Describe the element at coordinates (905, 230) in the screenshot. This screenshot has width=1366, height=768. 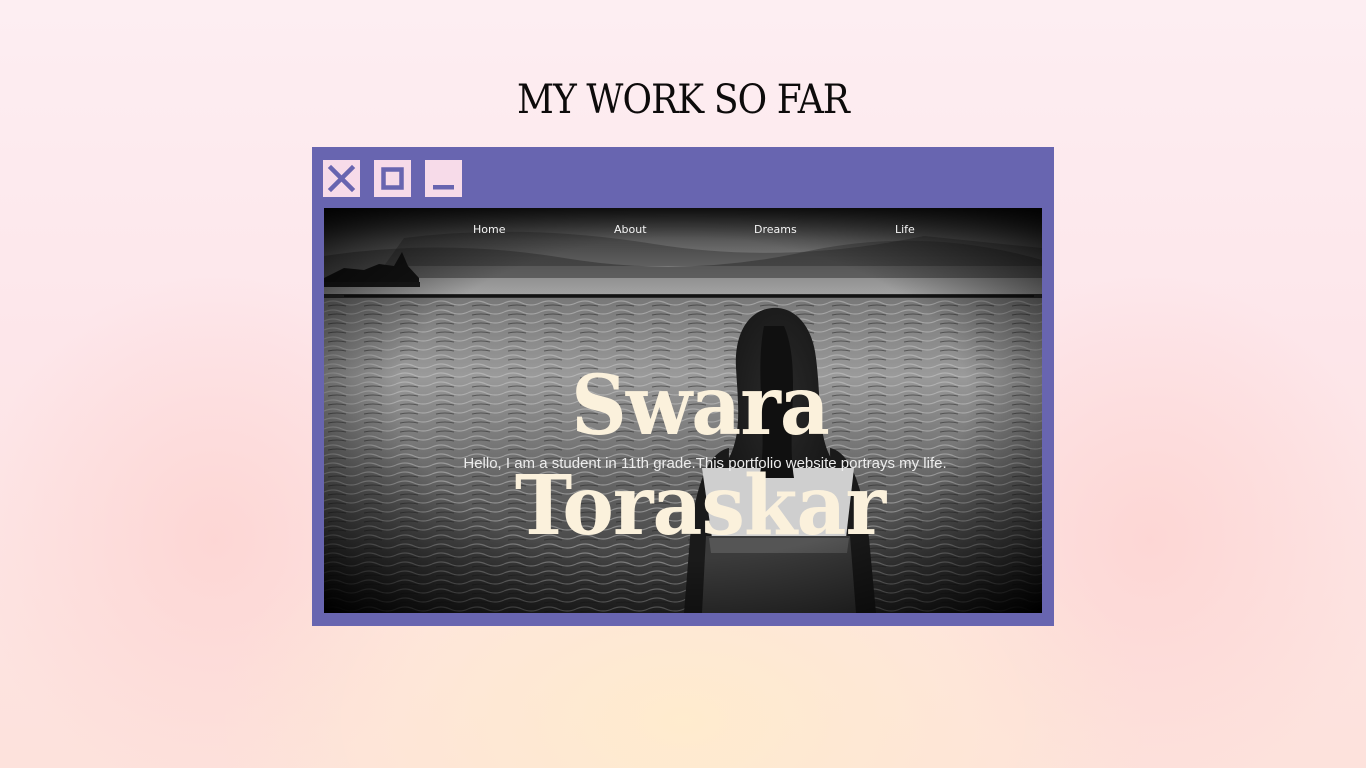
I see `nav-link-life: Life` at that location.